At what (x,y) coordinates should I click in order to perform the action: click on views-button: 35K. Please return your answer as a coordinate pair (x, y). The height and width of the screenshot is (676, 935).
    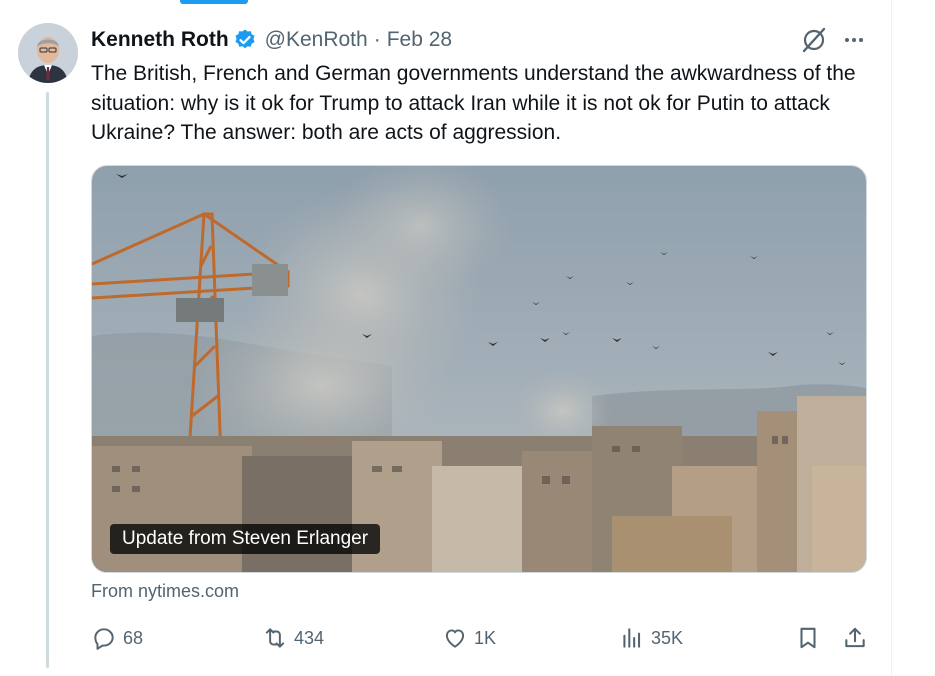
    Looking at the image, I should click on (651, 638).